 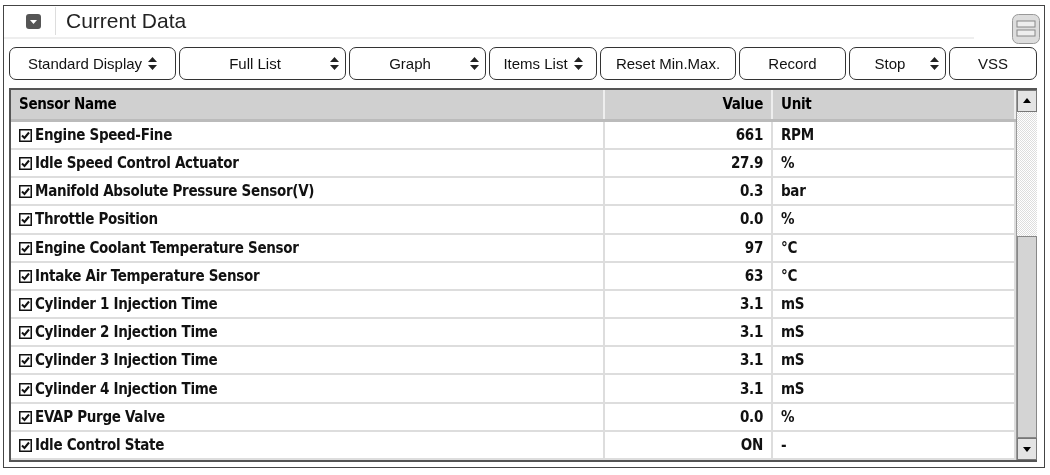 I want to click on scroll-down-button, so click(x=1027, y=449).